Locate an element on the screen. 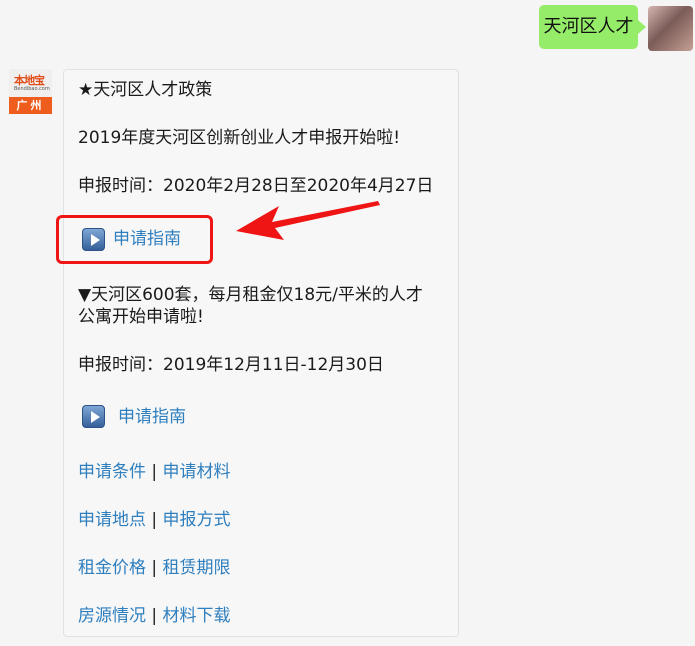  section2-guide-link: 申请指南 is located at coordinates (152, 417).